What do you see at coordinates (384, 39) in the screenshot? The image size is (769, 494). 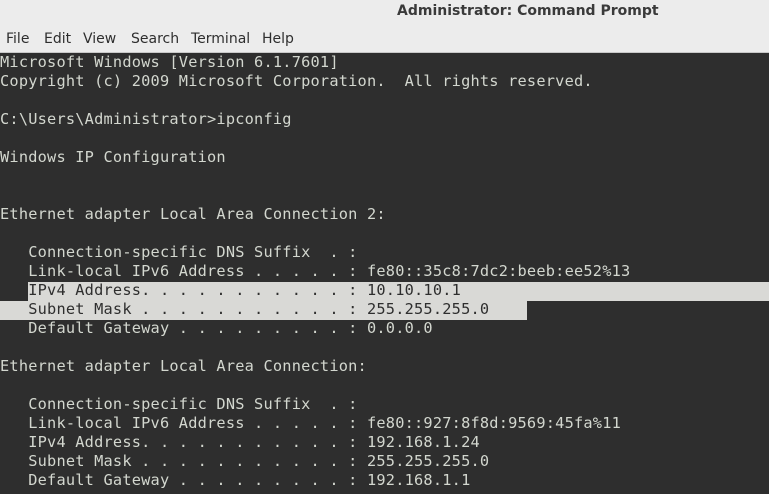 I see `menu-bar: File Edit View Search Terminal Help` at bounding box center [384, 39].